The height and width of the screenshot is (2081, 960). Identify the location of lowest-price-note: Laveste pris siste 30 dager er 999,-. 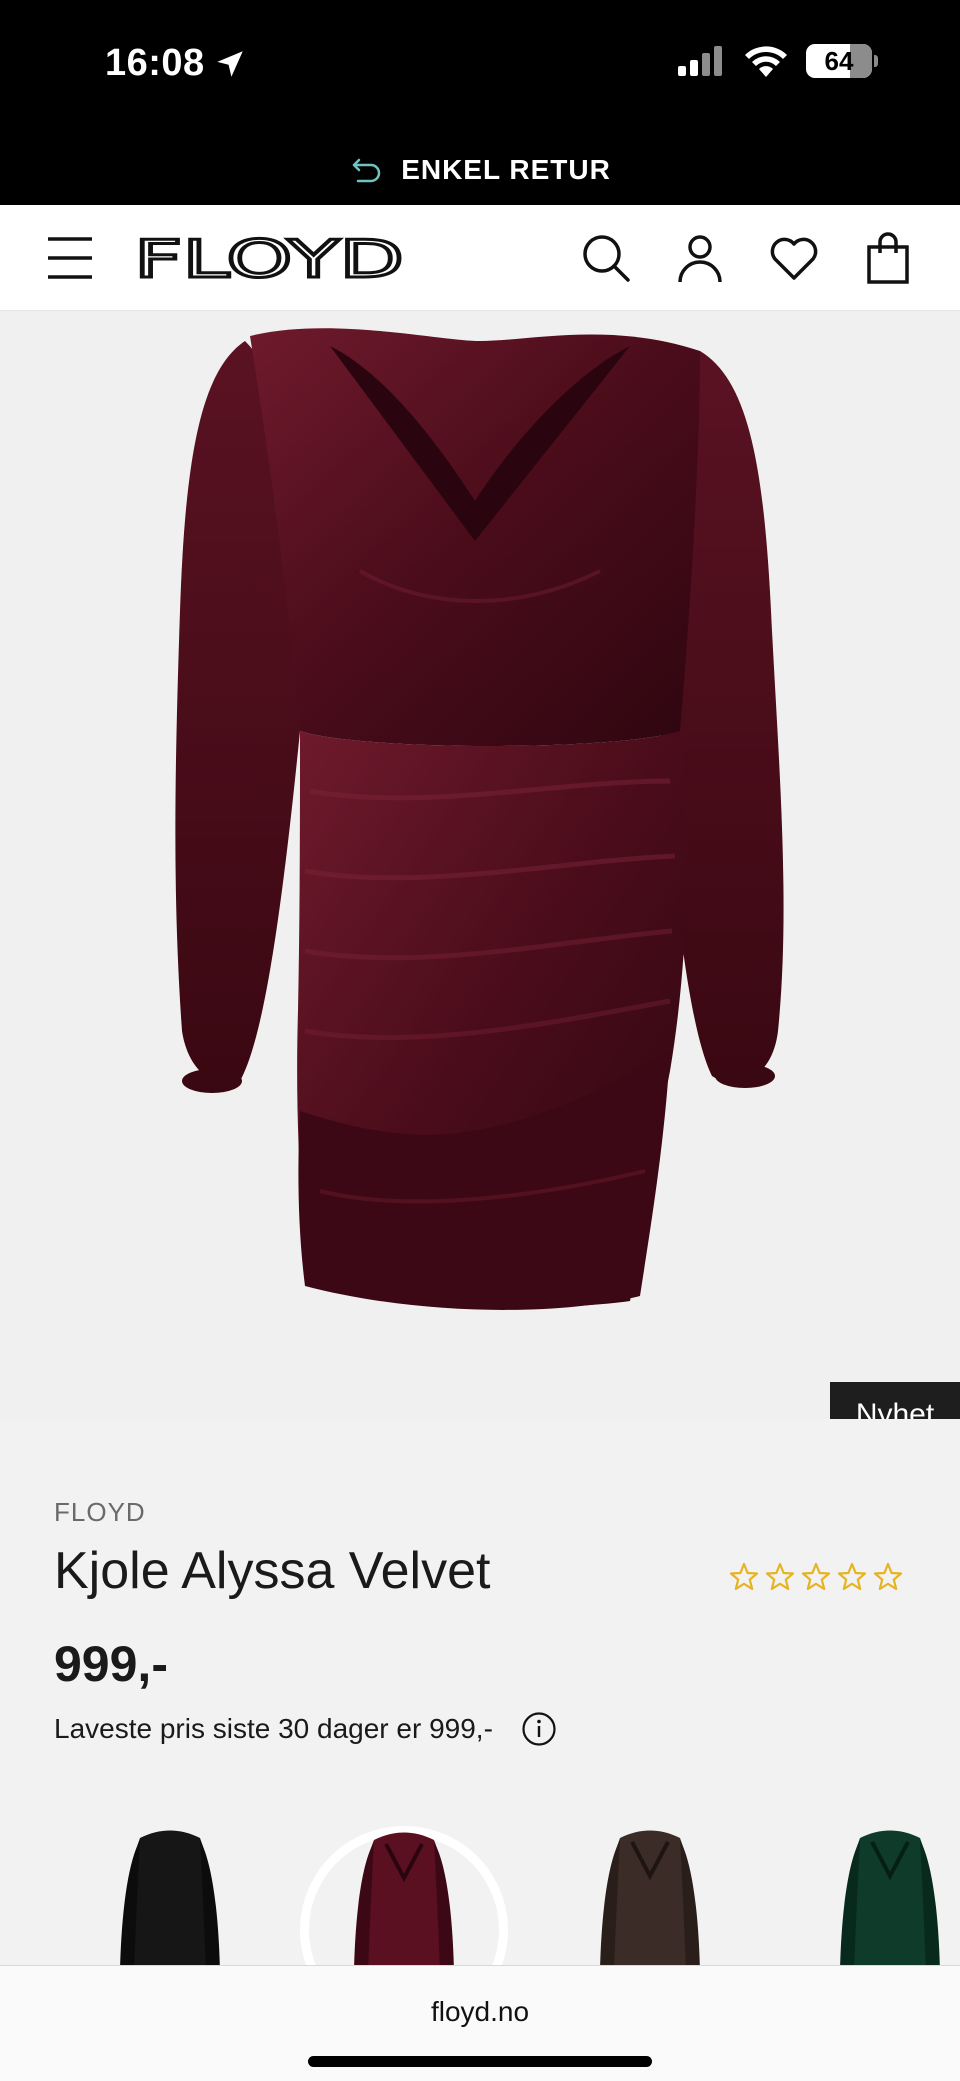
(305, 1729).